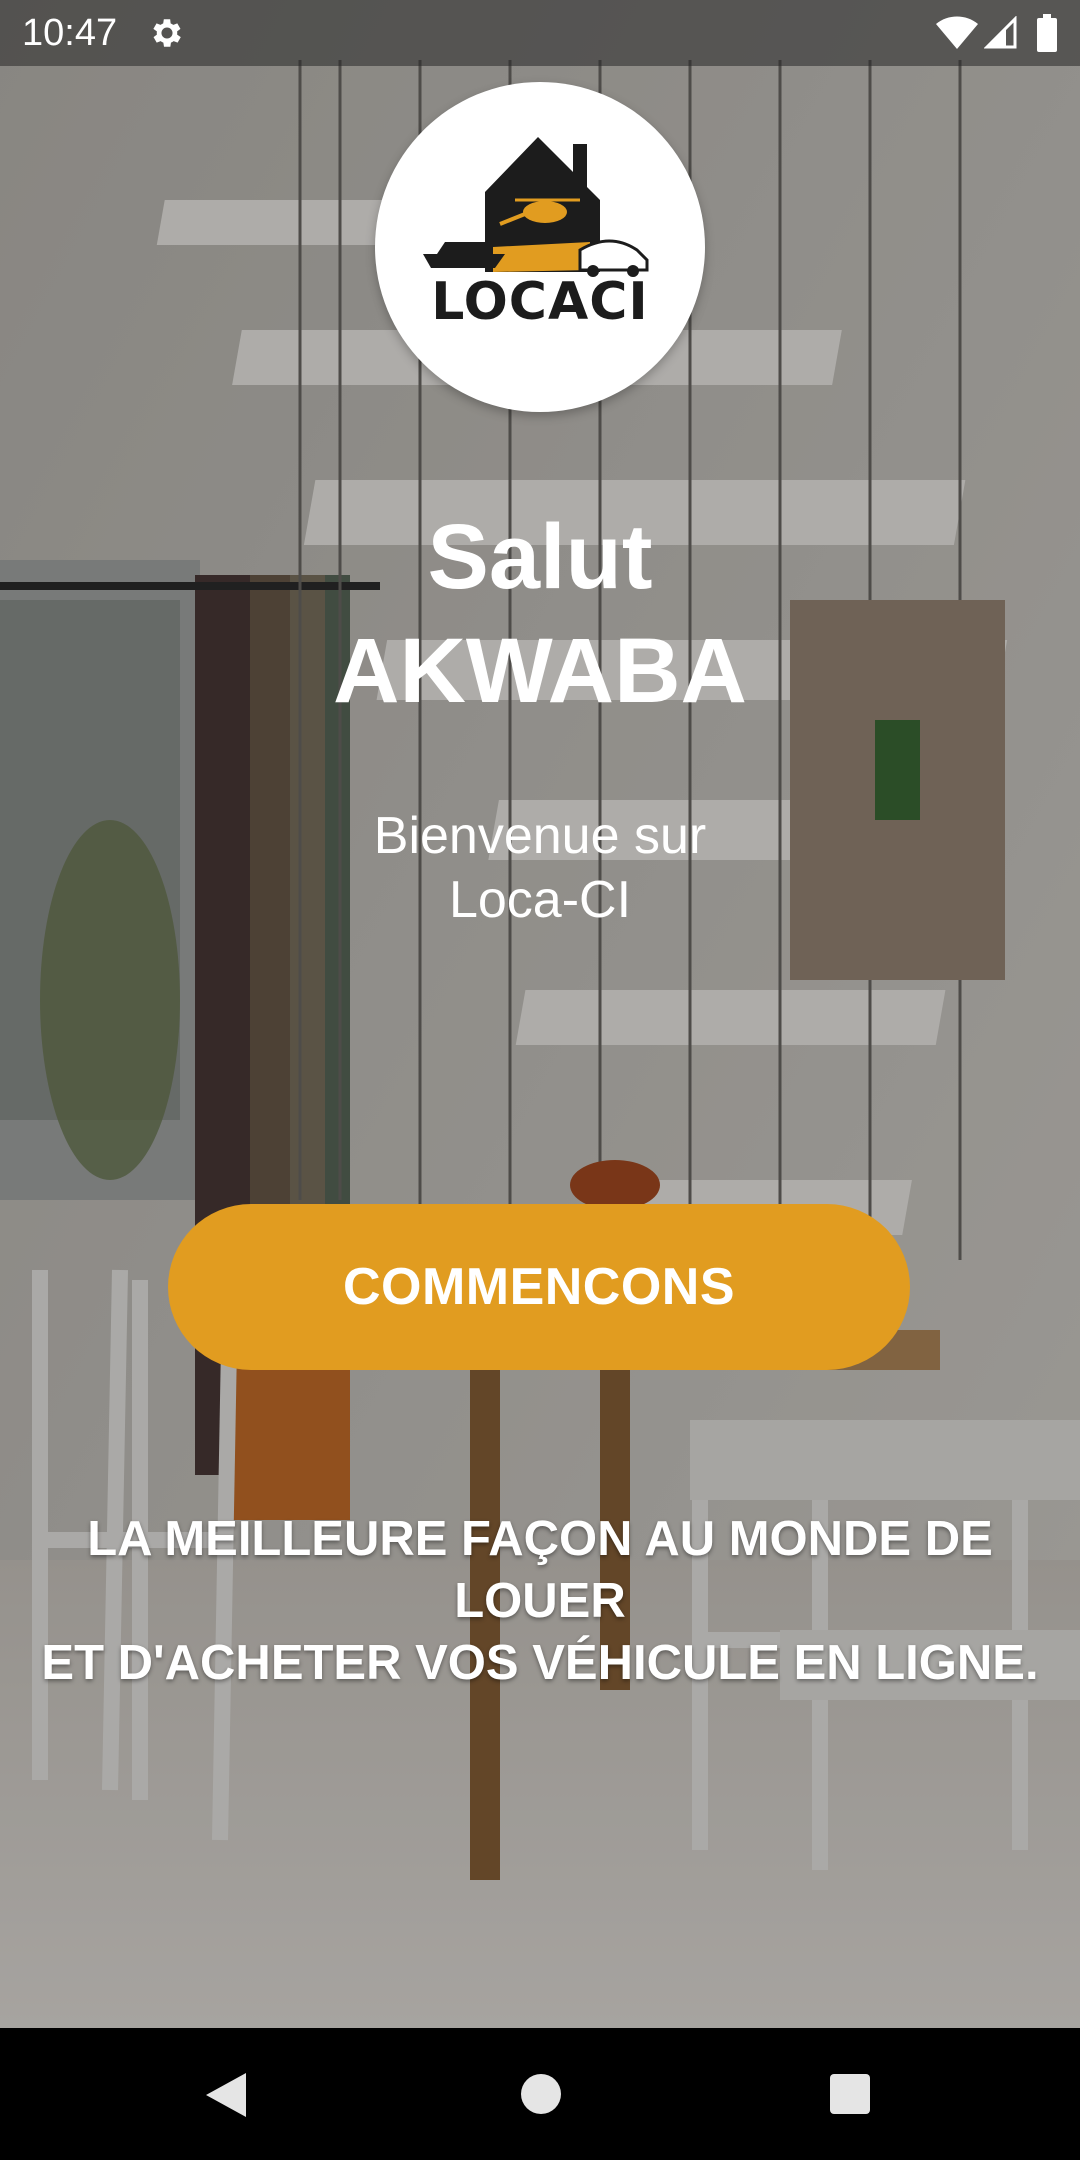 The image size is (1080, 2160). I want to click on navigation-bar, so click(540, 2094).